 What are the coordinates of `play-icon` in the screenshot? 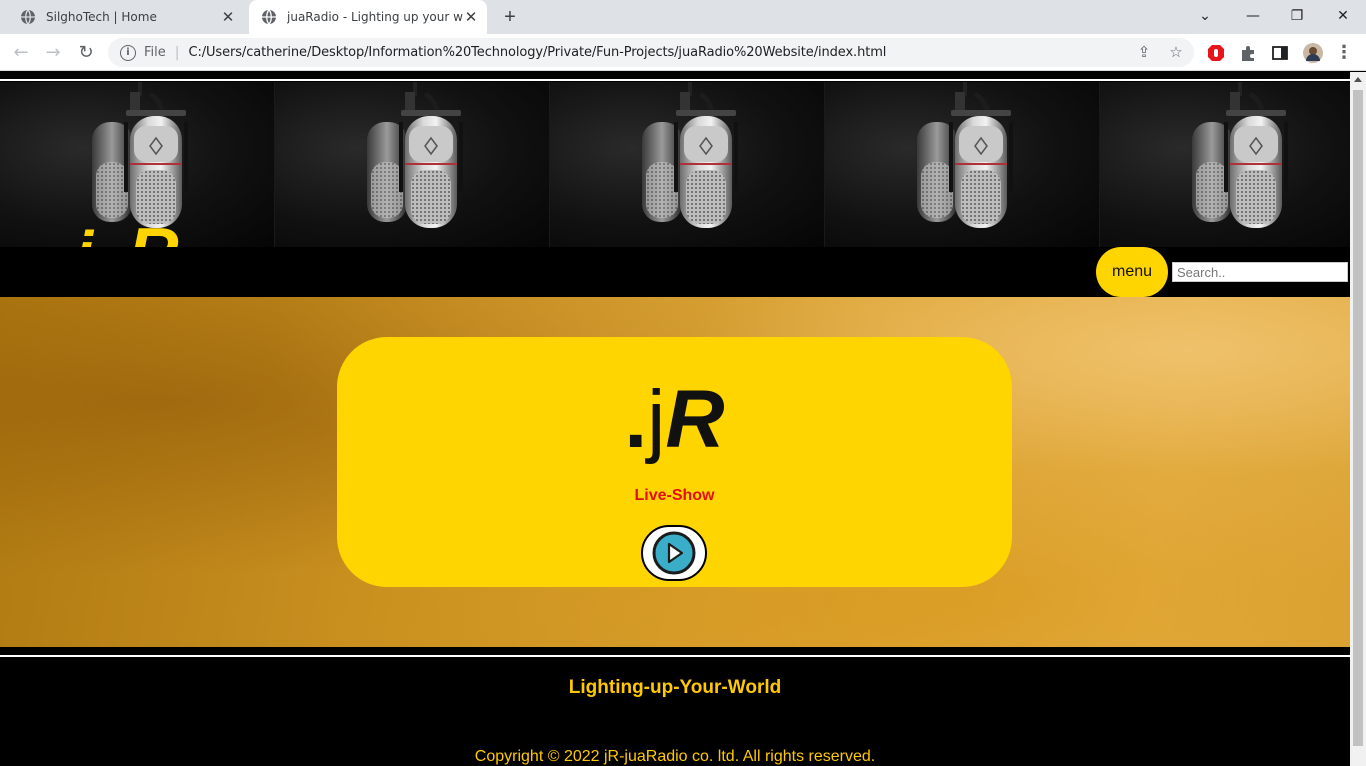 It's located at (674, 553).